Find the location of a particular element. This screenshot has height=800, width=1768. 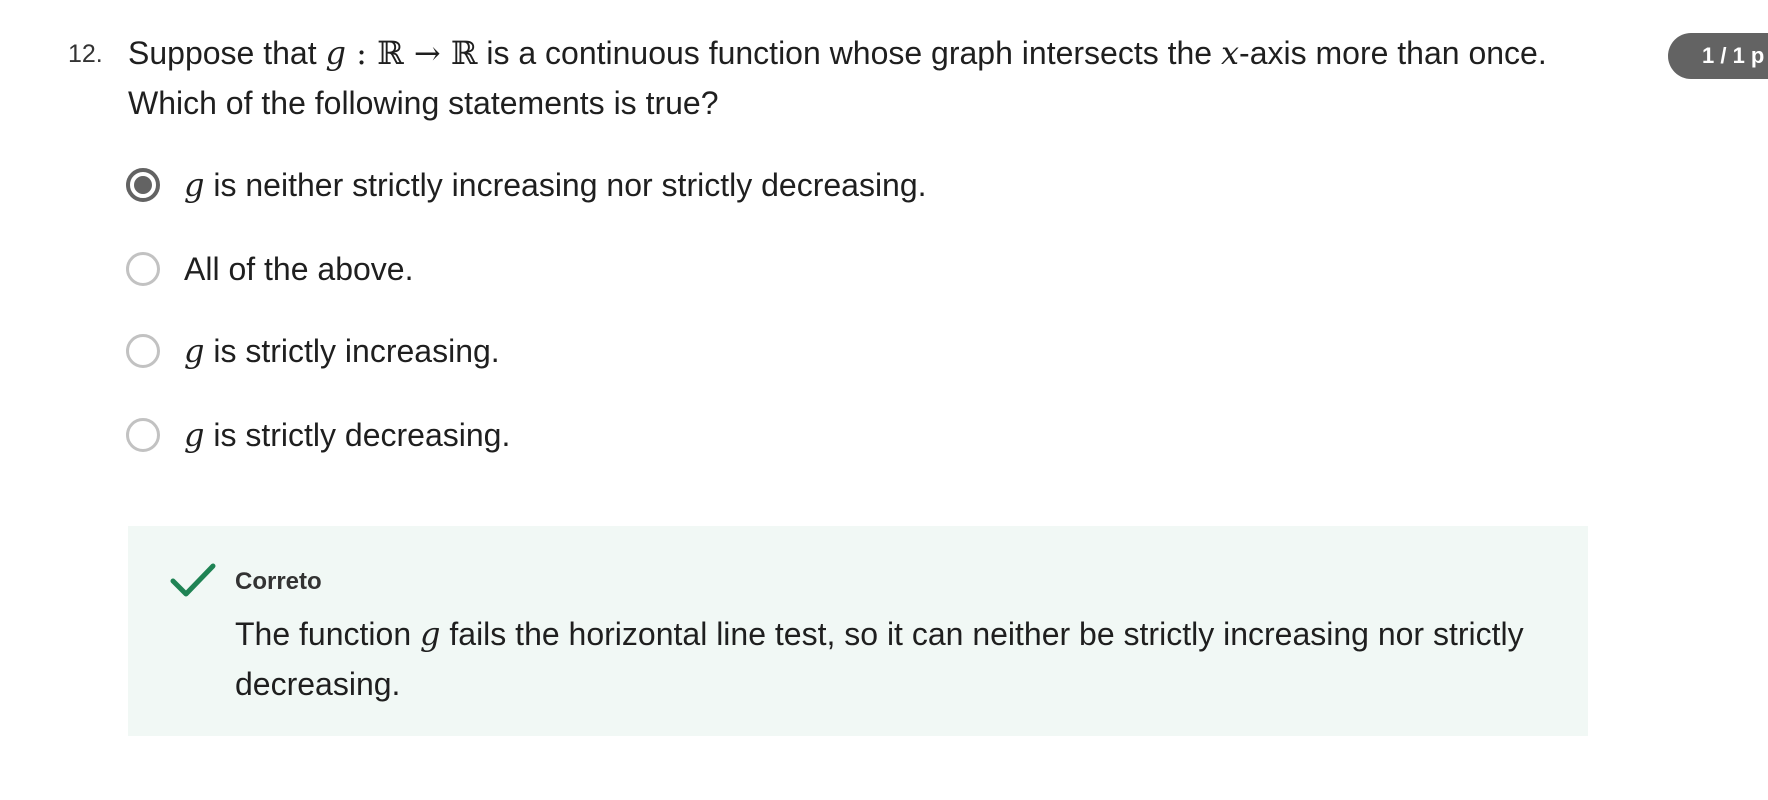

question-number: 12. is located at coordinates (85, 54).